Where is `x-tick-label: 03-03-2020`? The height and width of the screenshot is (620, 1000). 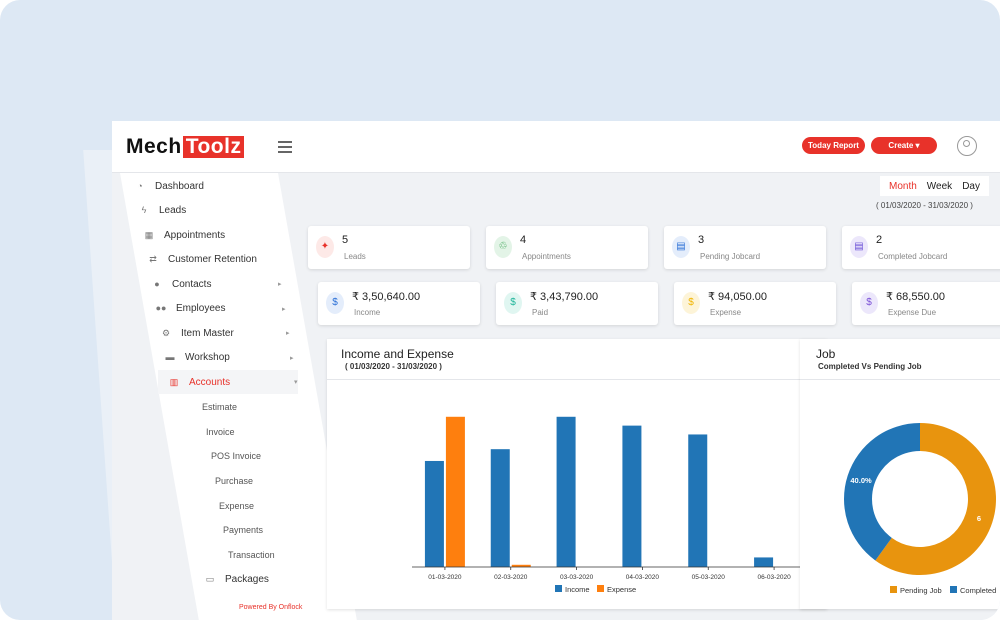
x-tick-label: 03-03-2020 is located at coordinates (577, 577).